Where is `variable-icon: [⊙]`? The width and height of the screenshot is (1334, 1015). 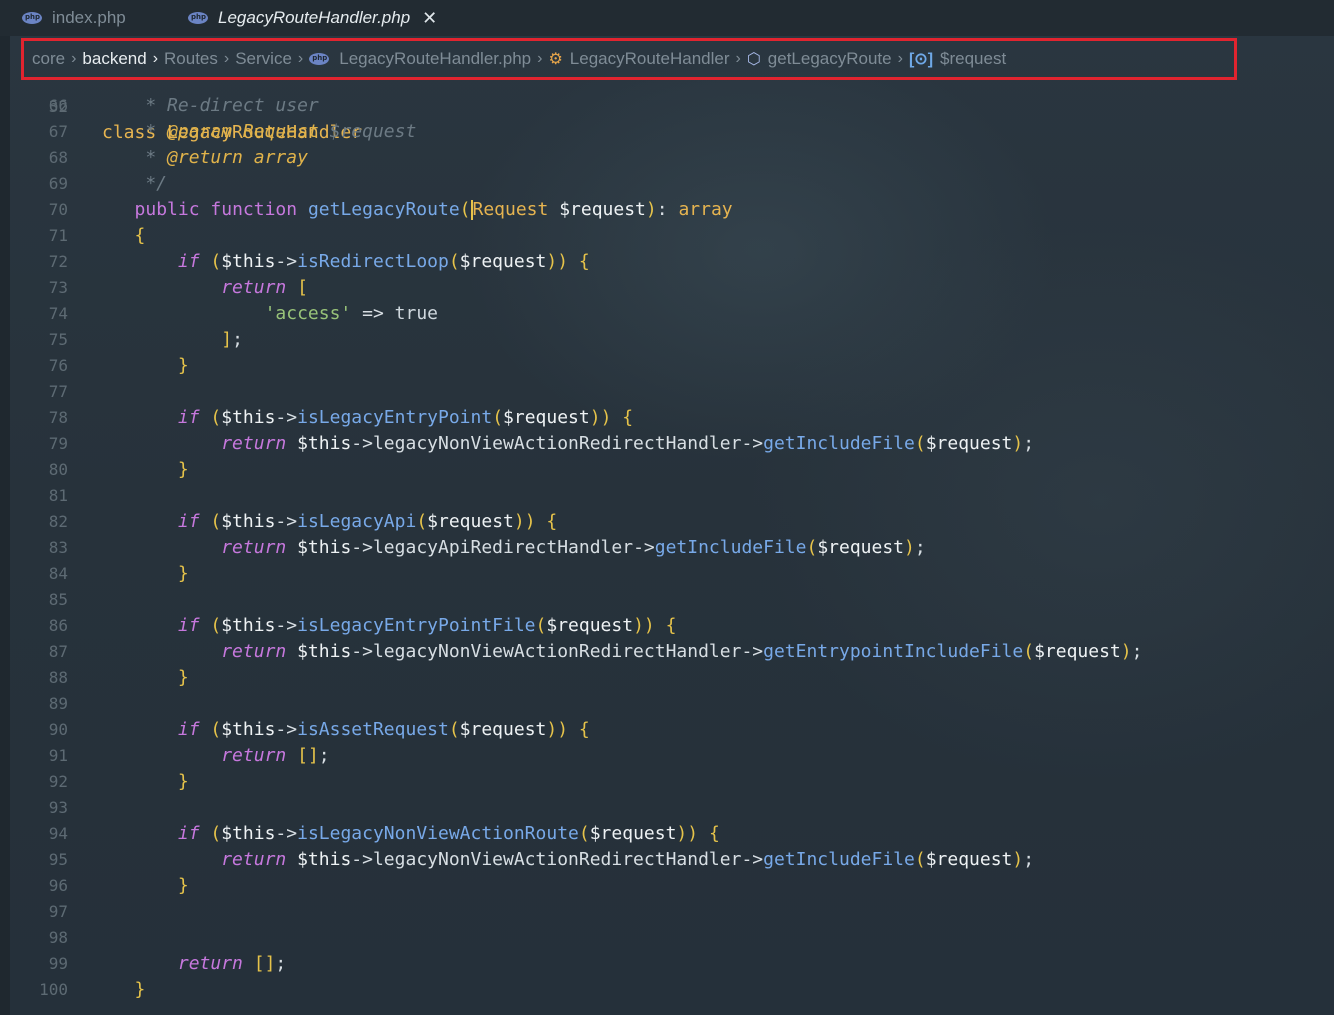 variable-icon: [⊙] is located at coordinates (921, 59).